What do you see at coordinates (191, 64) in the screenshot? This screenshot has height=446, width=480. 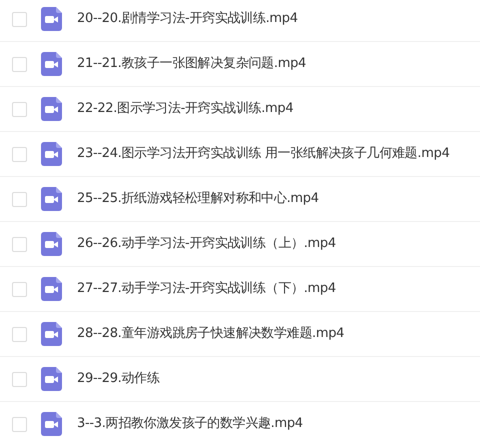 I see `file-name: 21--21.教孩子一张图解决复杂问题.mp4` at bounding box center [191, 64].